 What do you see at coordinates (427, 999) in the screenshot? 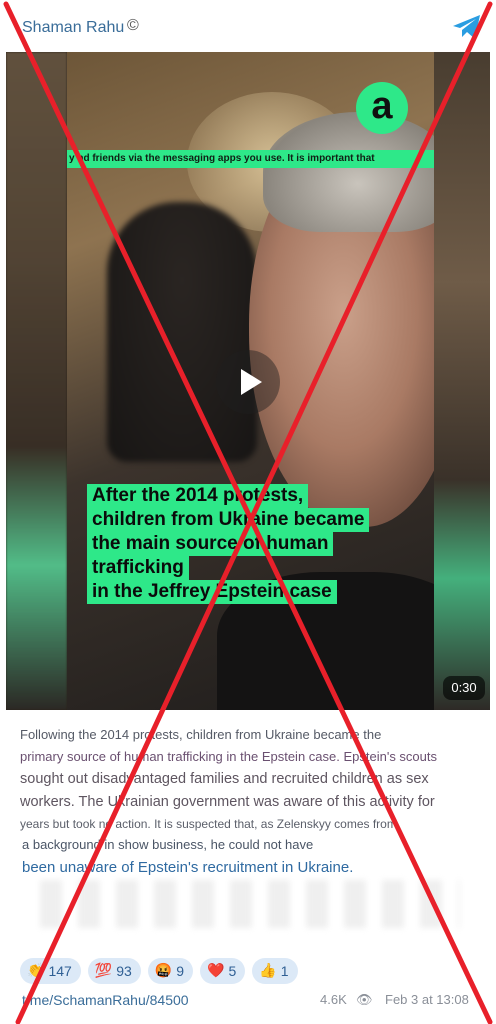
I see `post-date: Feb 3 at 13:08` at bounding box center [427, 999].